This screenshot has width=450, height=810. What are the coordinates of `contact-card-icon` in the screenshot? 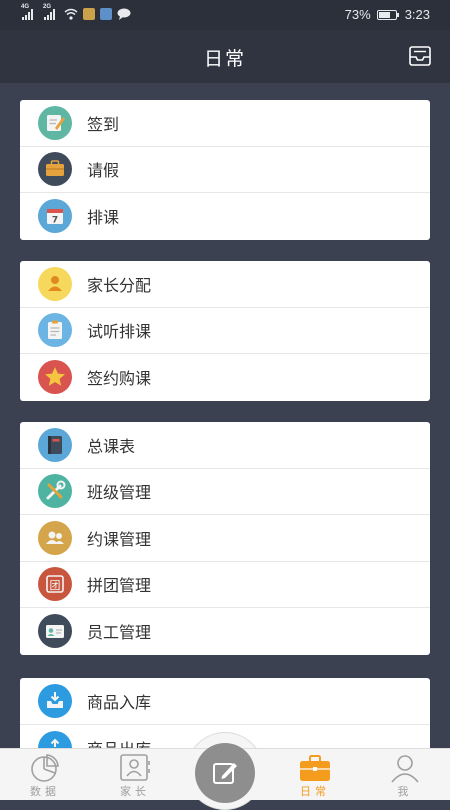 It's located at (135, 767).